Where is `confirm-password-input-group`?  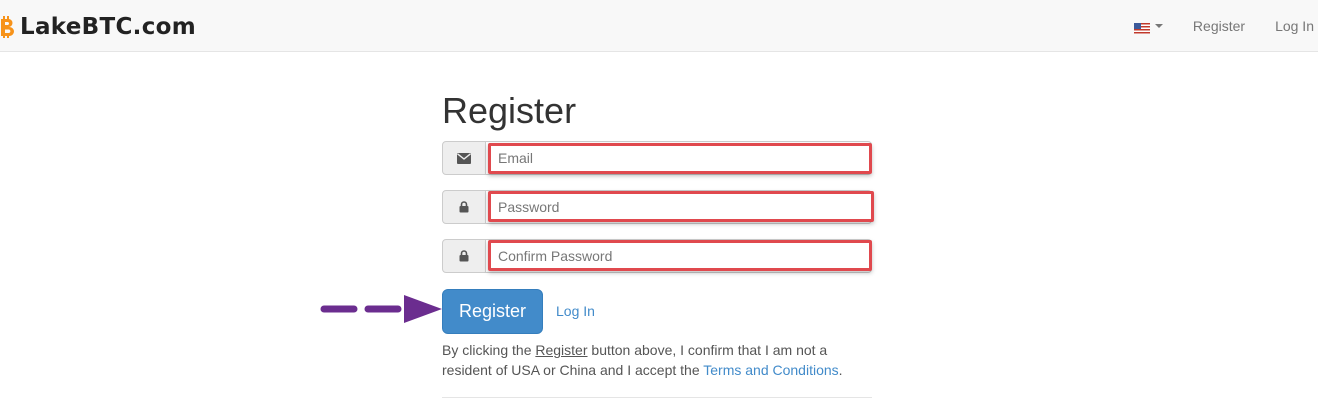
confirm-password-input-group is located at coordinates (657, 256).